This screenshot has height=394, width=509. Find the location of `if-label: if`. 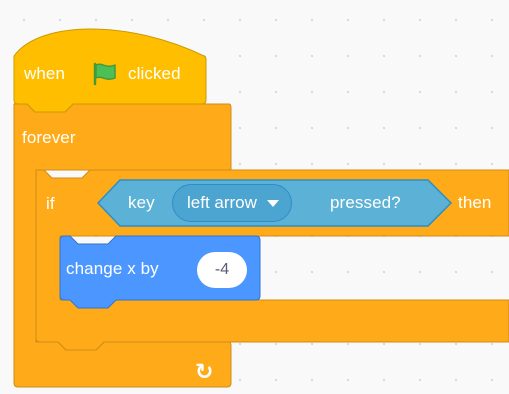

if-label: if is located at coordinates (50, 203).